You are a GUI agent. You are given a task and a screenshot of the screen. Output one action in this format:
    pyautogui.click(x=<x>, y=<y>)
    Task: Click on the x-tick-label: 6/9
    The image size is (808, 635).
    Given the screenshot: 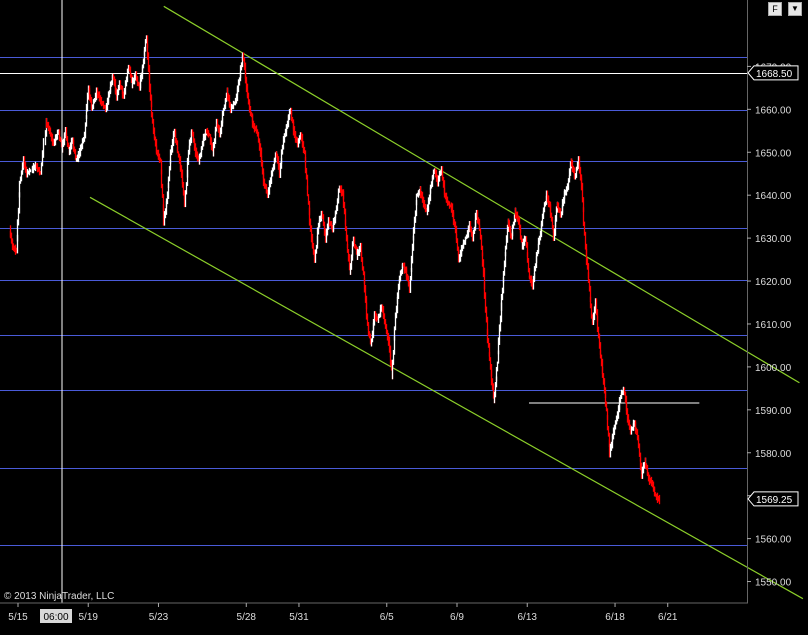 What is the action you would take?
    pyautogui.click(x=457, y=617)
    